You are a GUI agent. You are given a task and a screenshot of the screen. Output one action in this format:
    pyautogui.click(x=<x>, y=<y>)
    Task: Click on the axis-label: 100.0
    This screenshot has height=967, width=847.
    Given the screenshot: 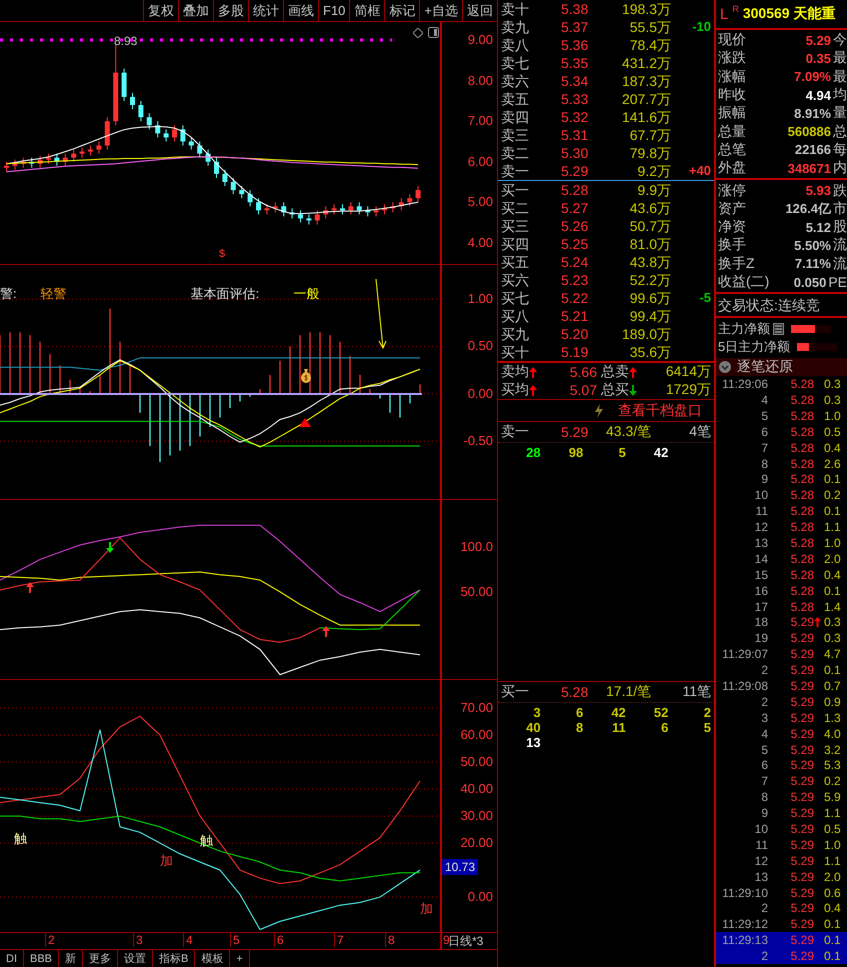 What is the action you would take?
    pyautogui.click(x=476, y=546)
    